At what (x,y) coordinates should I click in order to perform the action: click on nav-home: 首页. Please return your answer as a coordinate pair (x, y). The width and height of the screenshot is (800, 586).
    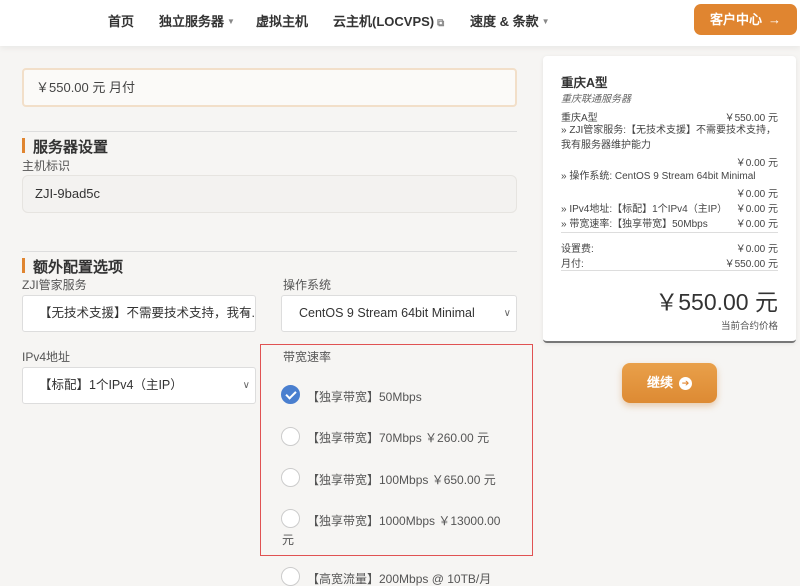
    Looking at the image, I should click on (121, 20).